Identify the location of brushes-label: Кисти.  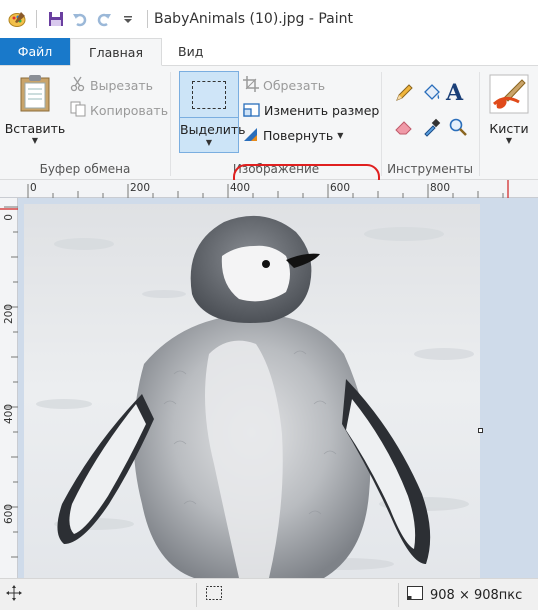
(509, 128).